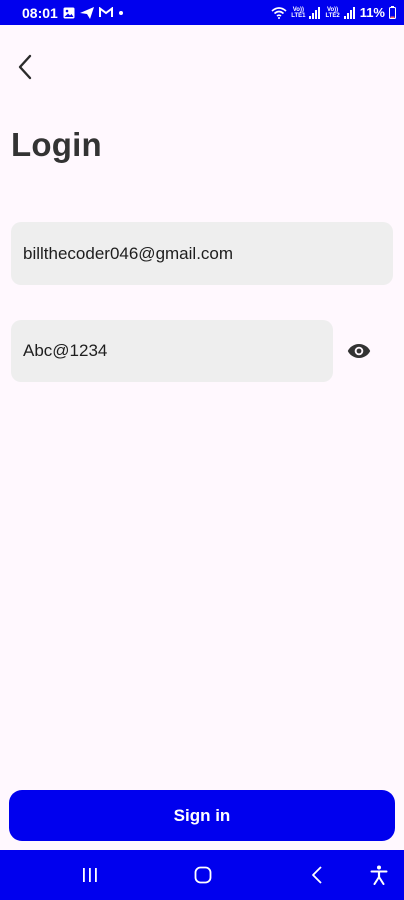 The image size is (404, 900). I want to click on toggle-password-visibility-button, so click(359, 351).